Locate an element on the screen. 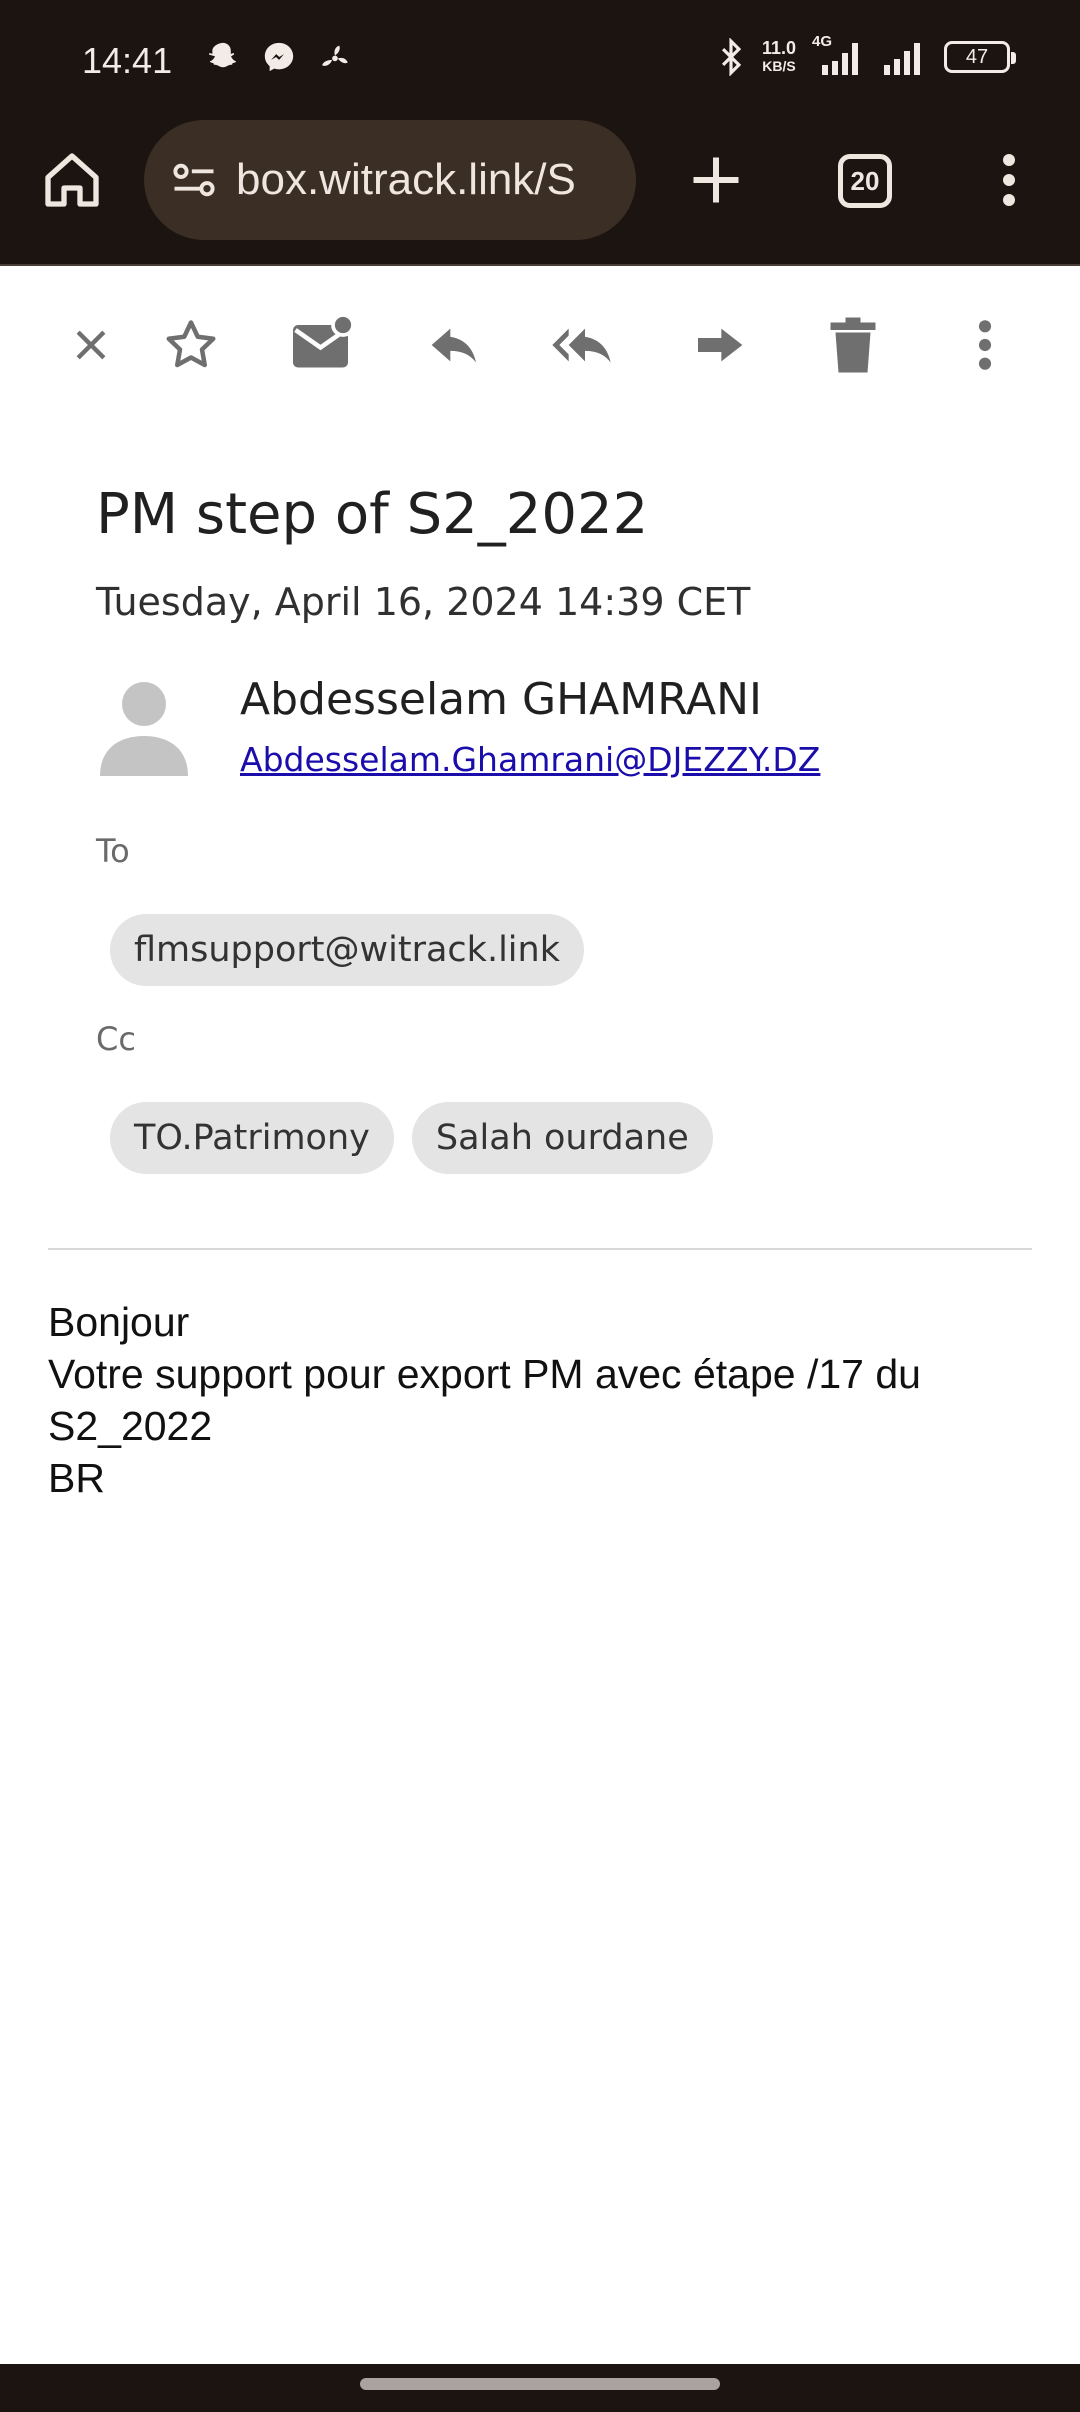 The image size is (1080, 2412). email-actions-bar is located at coordinates (540, 345).